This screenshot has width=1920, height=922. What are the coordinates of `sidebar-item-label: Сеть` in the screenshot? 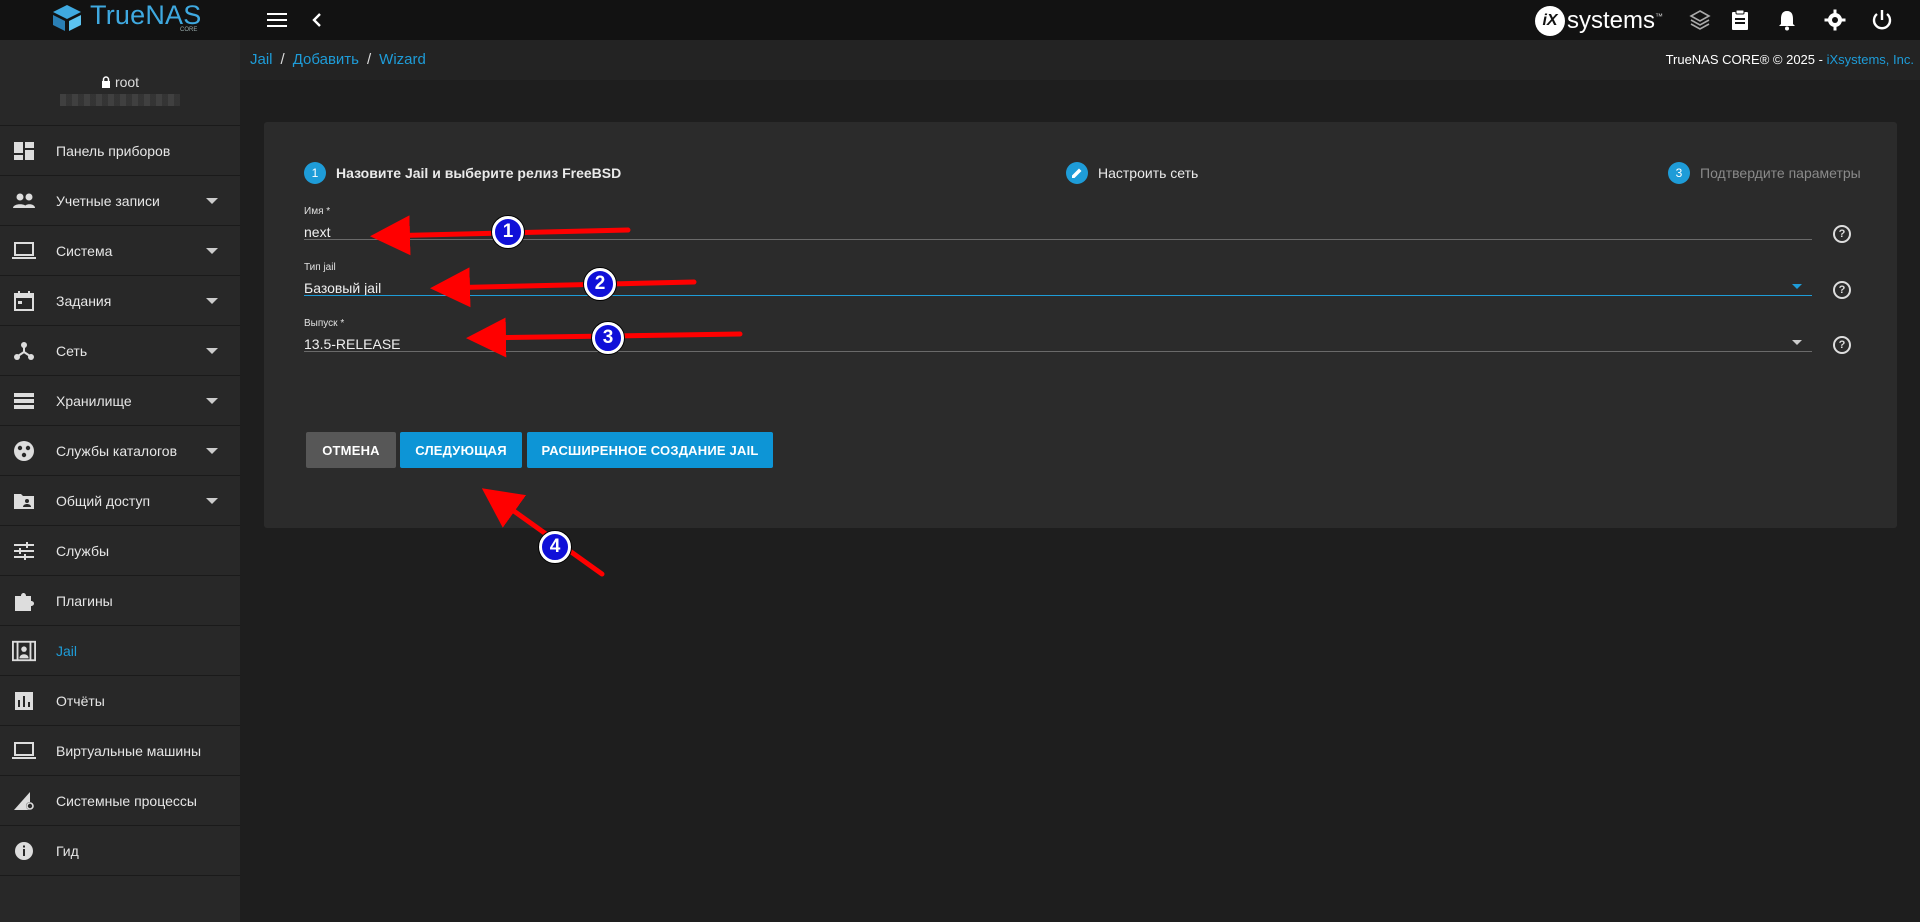 It's located at (72, 350).